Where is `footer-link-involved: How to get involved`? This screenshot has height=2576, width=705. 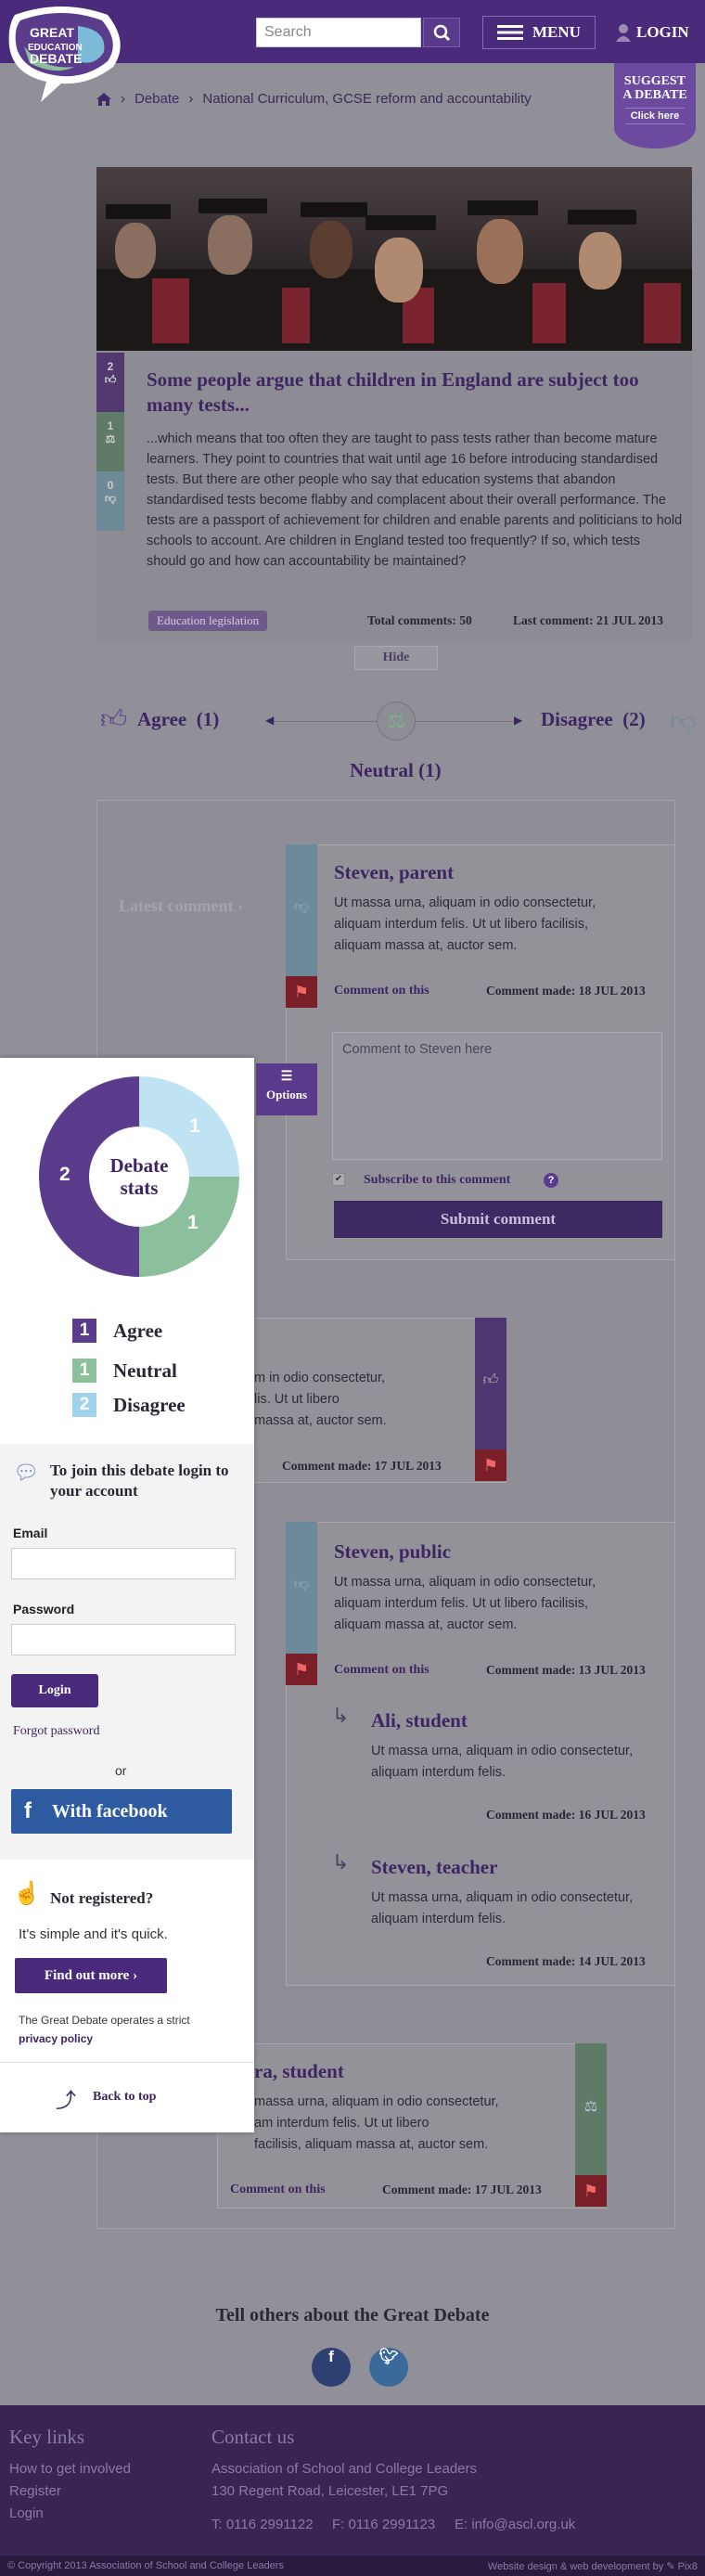 footer-link-involved: How to get involved is located at coordinates (70, 2469).